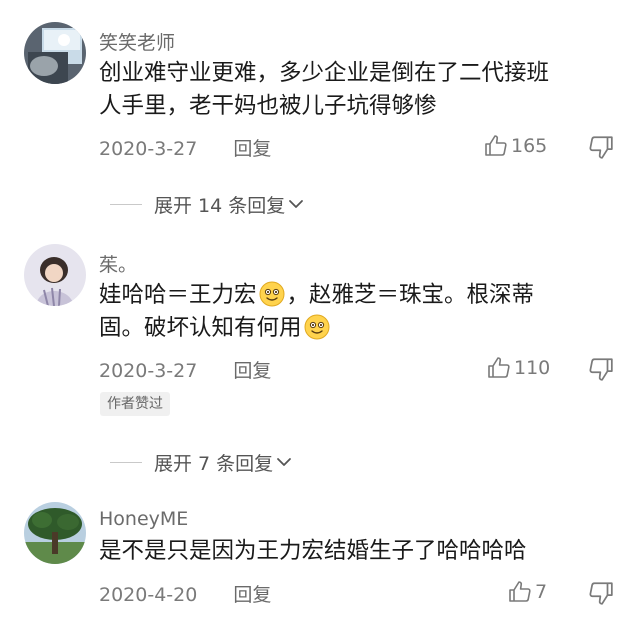  I want to click on comment-text-line: 是不是只是因为王力宏结婚生子了哈哈哈哈, so click(313, 551).